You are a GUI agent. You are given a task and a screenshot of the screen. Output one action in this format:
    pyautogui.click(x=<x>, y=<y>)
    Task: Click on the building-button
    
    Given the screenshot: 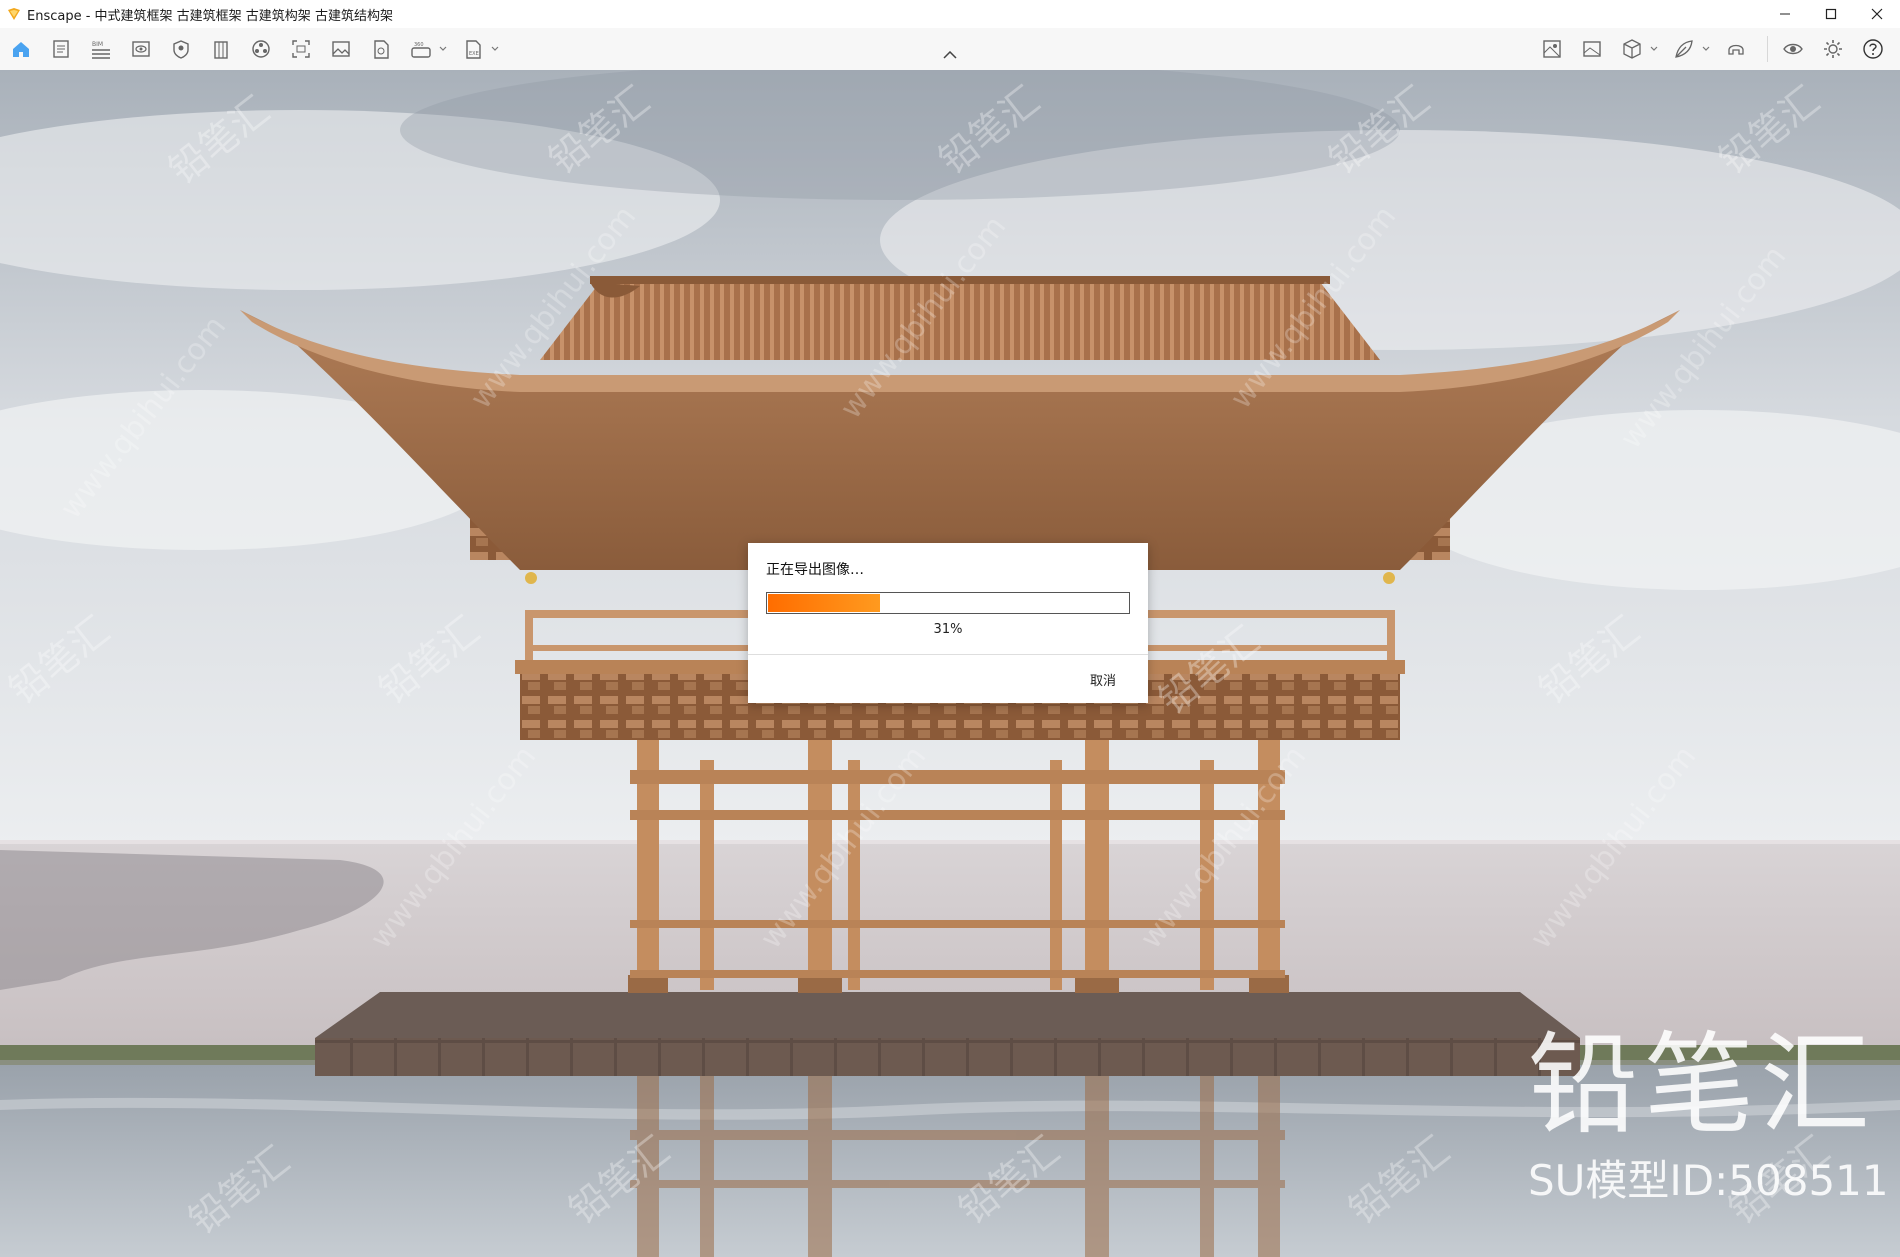 What is the action you would take?
    pyautogui.click(x=221, y=49)
    